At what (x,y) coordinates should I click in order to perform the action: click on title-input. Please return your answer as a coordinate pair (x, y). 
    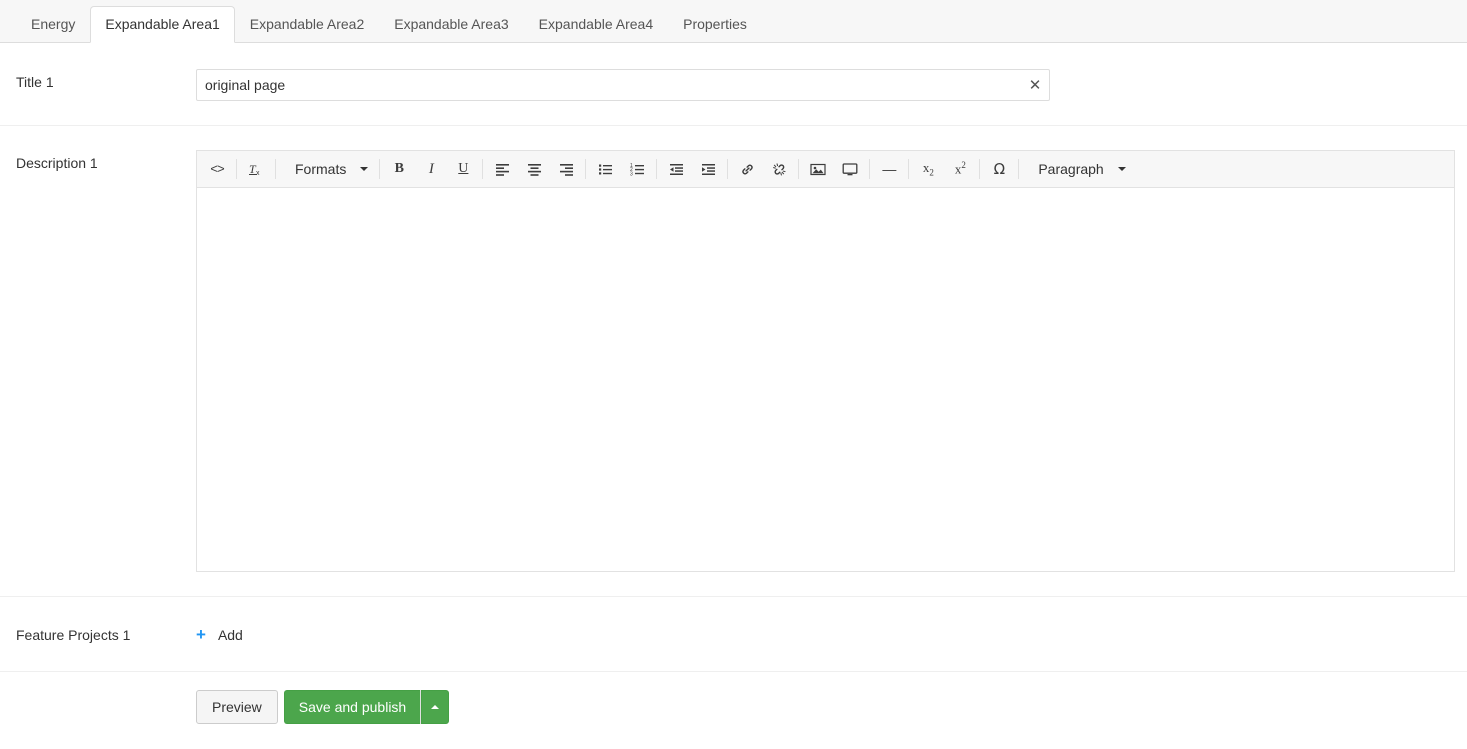
    Looking at the image, I should click on (623, 85).